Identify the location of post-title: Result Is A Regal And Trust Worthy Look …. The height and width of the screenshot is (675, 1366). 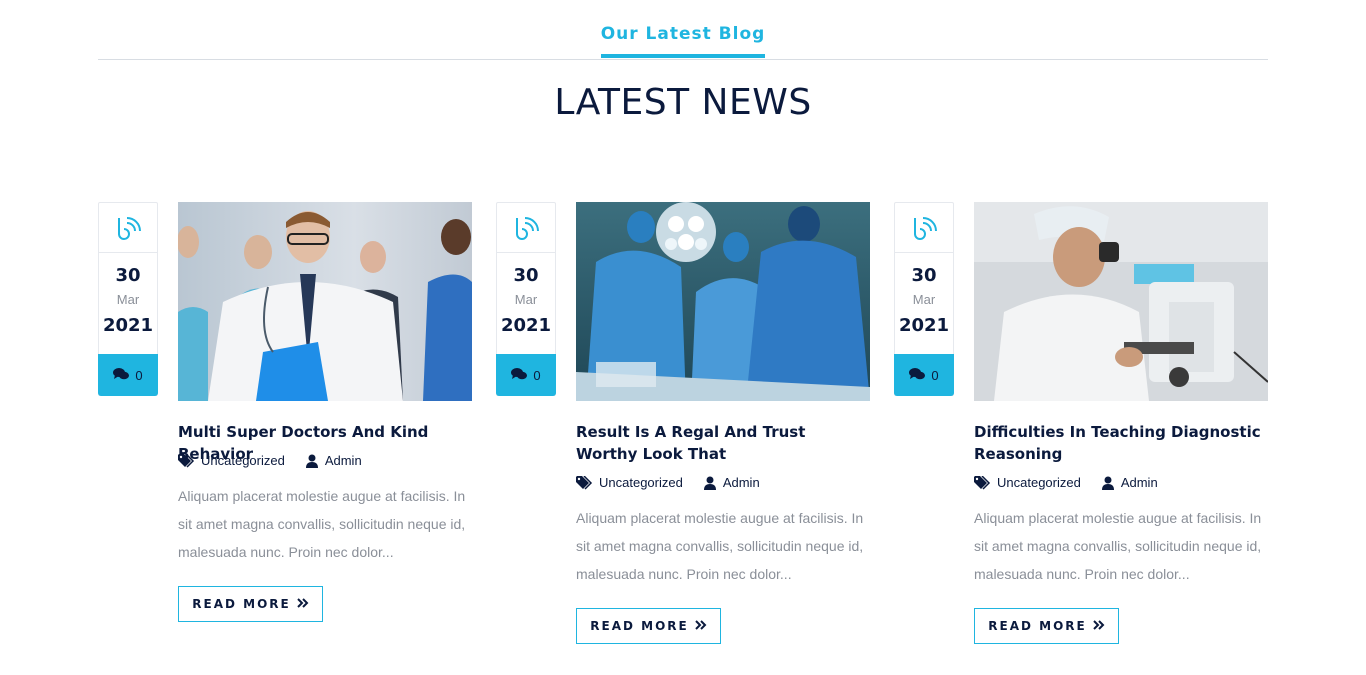
(723, 443).